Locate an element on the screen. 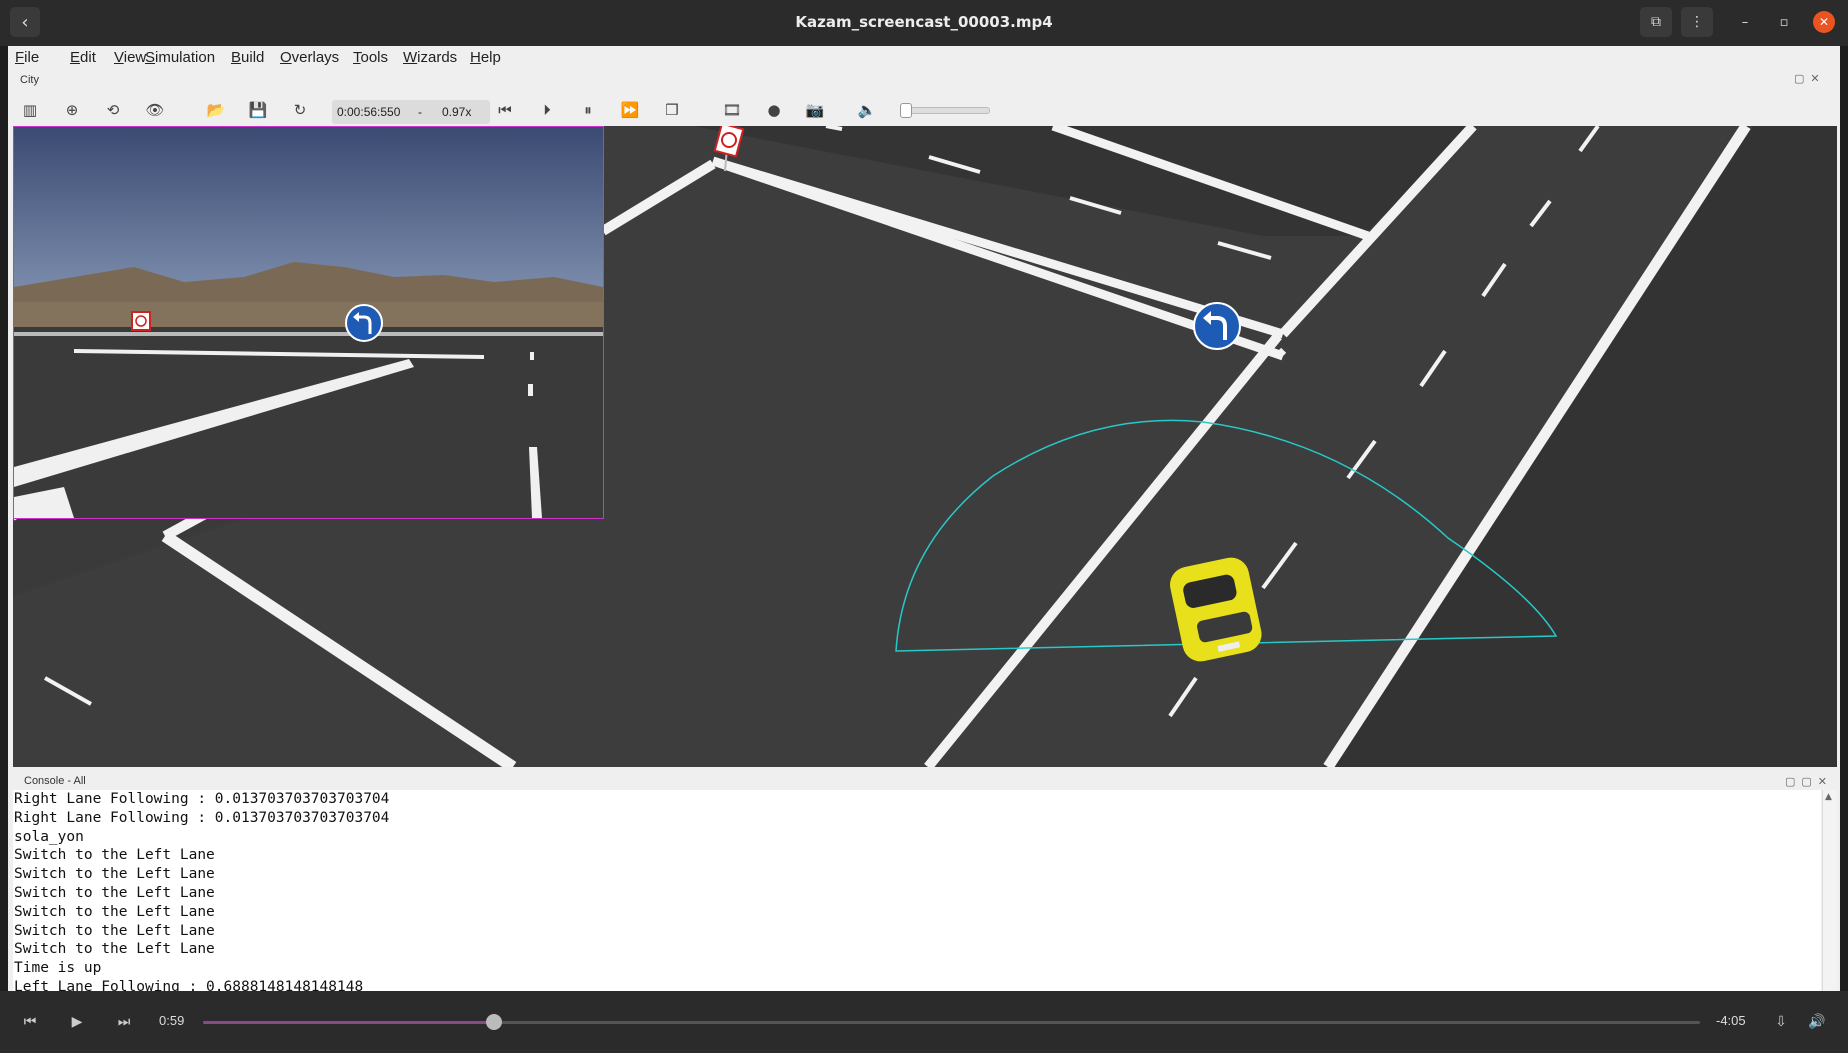 This screenshot has width=1848, height=1053. menu-wizards: Wizards is located at coordinates (430, 57).